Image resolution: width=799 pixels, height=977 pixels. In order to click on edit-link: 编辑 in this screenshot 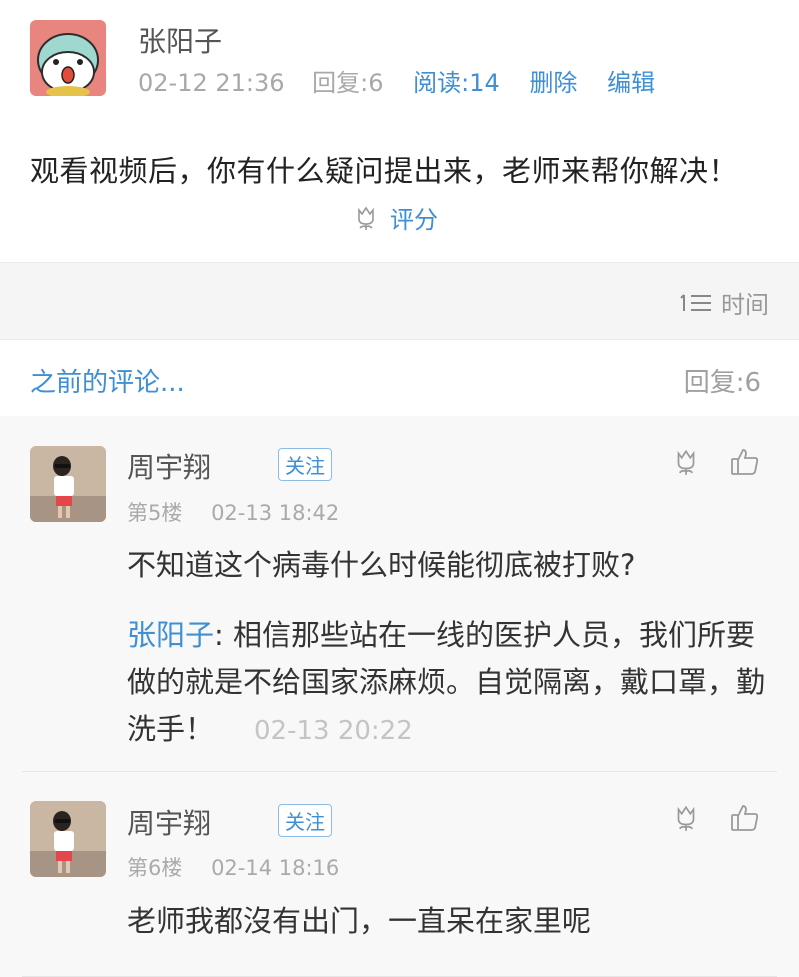, I will do `click(631, 80)`.